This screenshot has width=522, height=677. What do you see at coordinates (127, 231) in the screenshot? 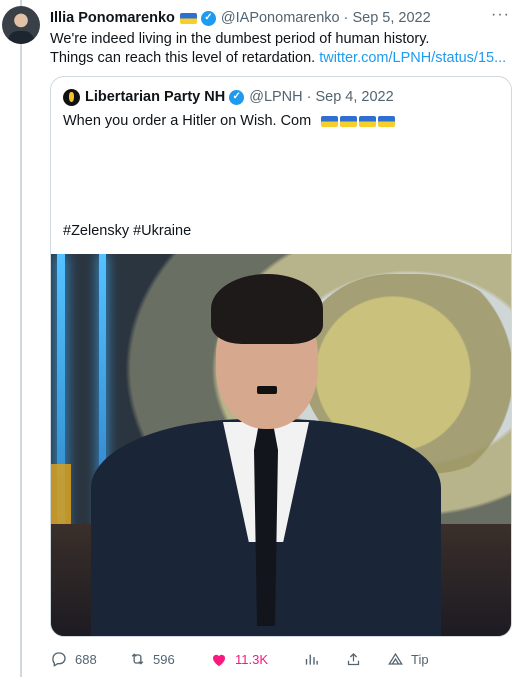
I see `quoted-hashtags: #Zelensky #Ukraine` at bounding box center [127, 231].